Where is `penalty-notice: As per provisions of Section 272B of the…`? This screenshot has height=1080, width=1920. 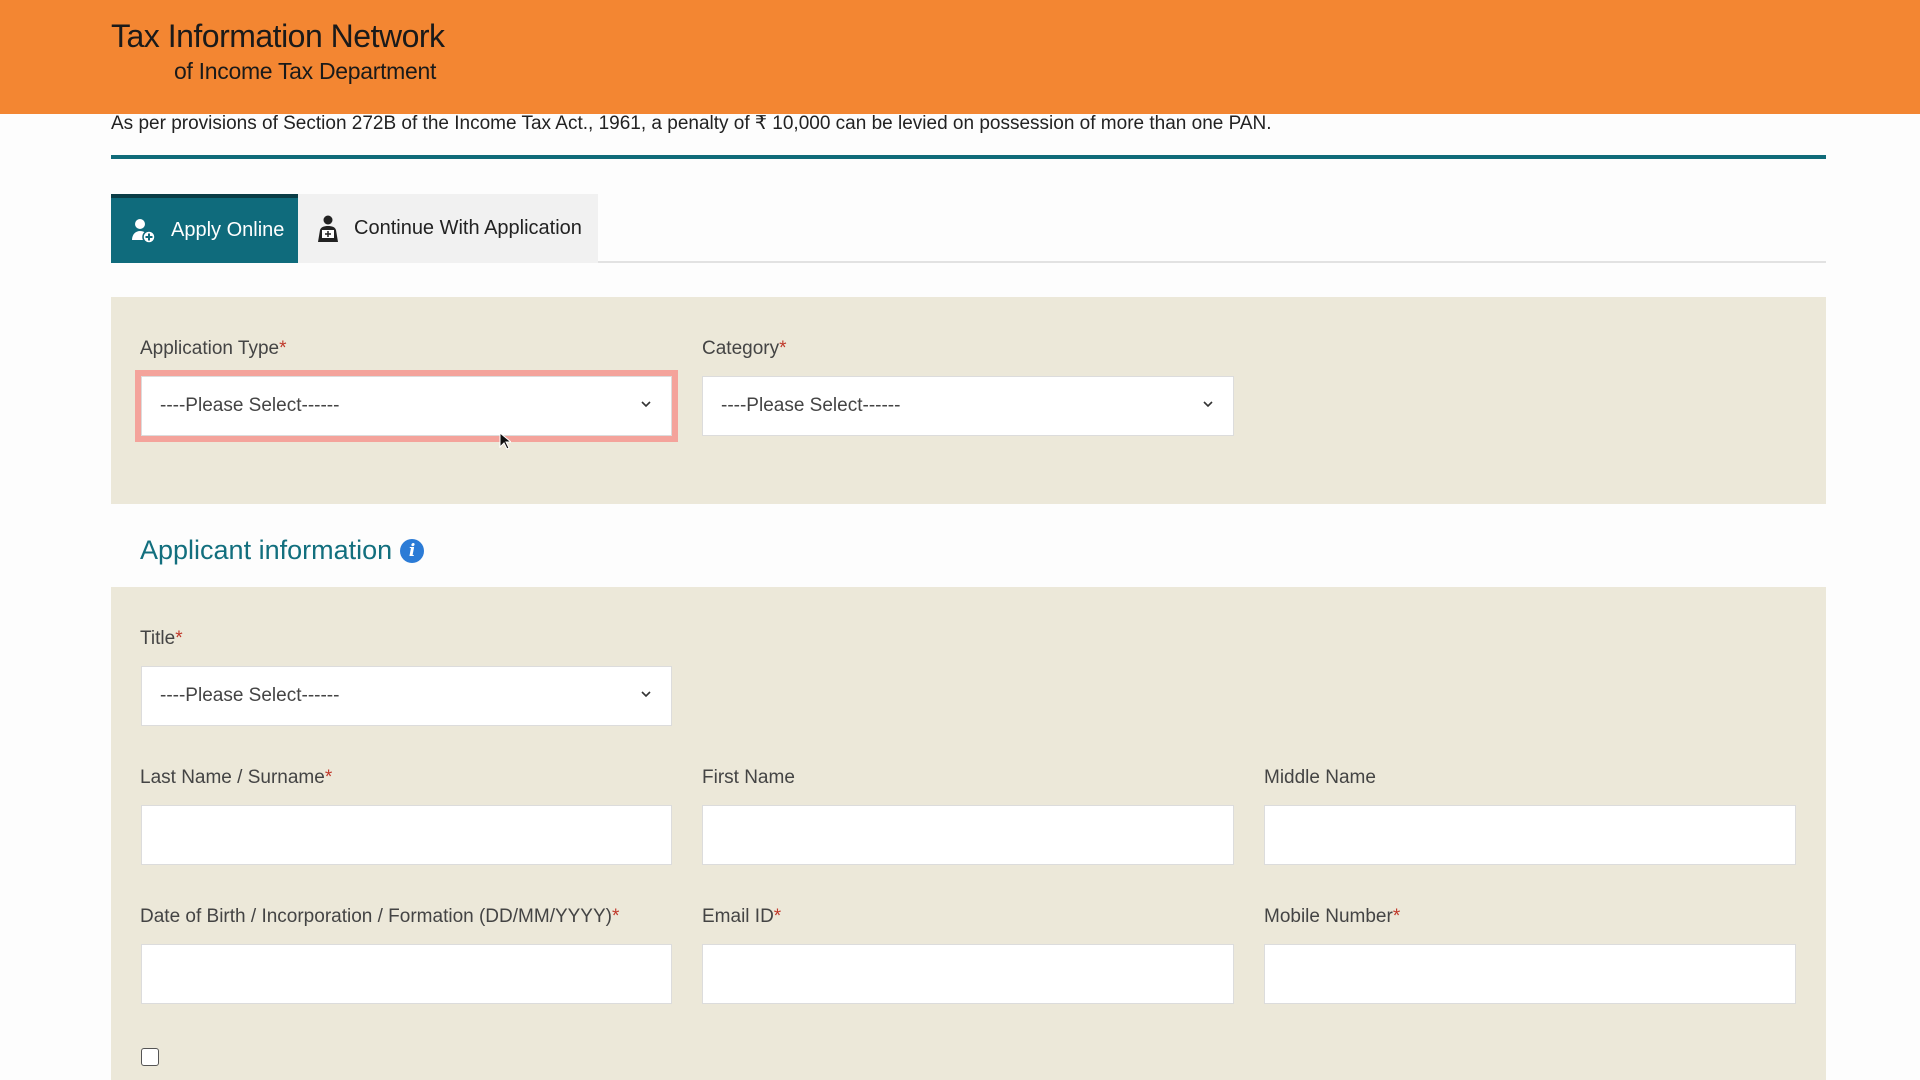 penalty-notice: As per provisions of Section 272B of the… is located at coordinates (691, 123).